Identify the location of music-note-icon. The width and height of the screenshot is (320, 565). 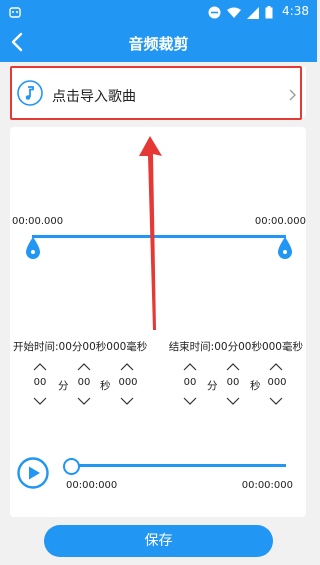
(30, 93).